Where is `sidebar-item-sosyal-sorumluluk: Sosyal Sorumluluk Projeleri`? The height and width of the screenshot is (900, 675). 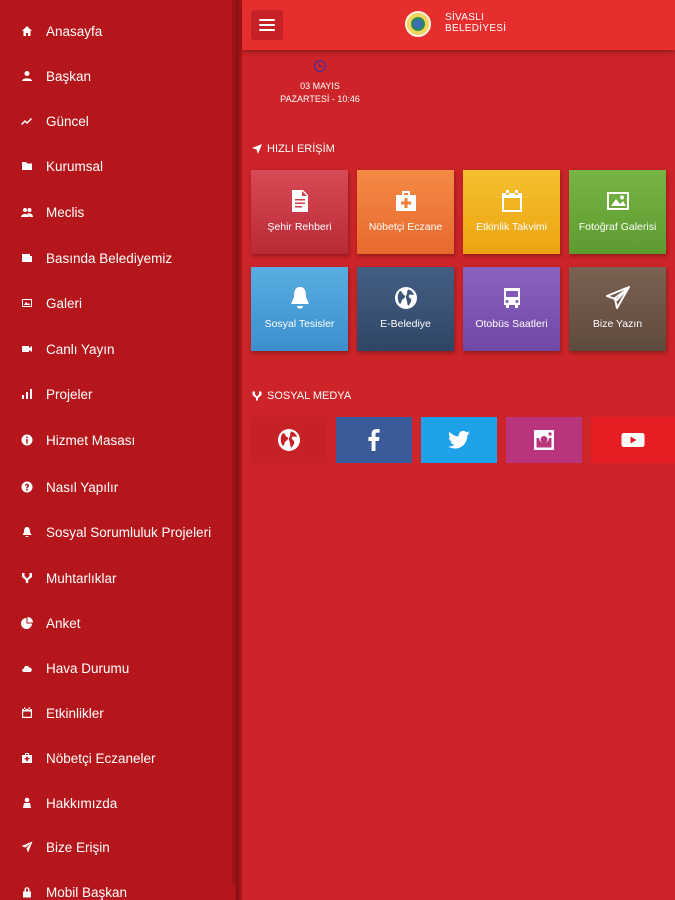
sidebar-item-sosyal-sorumluluk: Sosyal Sorumluluk Projeleri is located at coordinates (118, 532).